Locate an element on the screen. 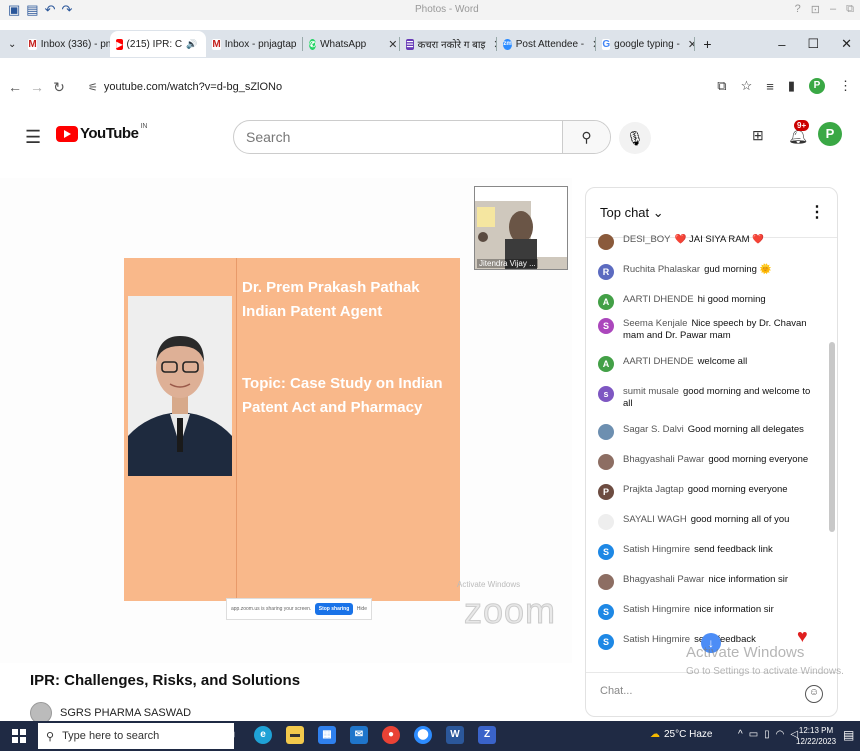 This screenshot has width=860, height=751. create-icon: ⊞ is located at coordinates (758, 135).